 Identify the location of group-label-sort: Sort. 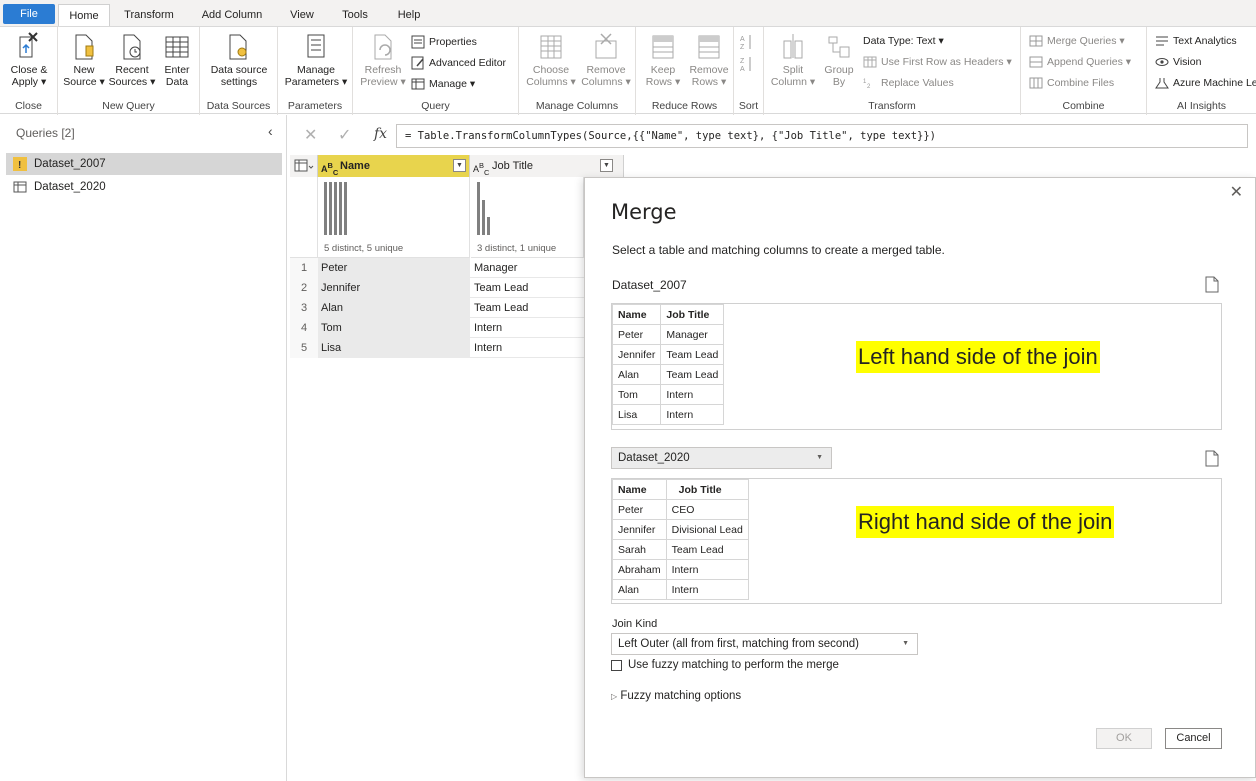
(748, 106).